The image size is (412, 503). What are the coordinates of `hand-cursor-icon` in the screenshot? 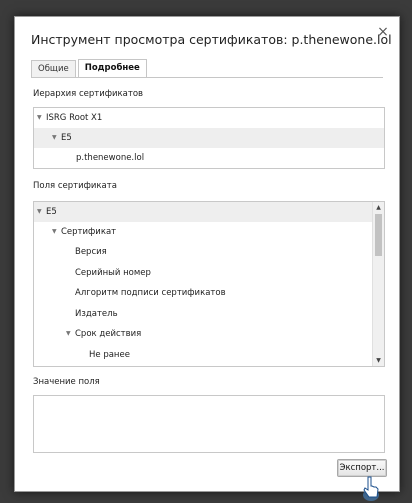 It's located at (371, 488).